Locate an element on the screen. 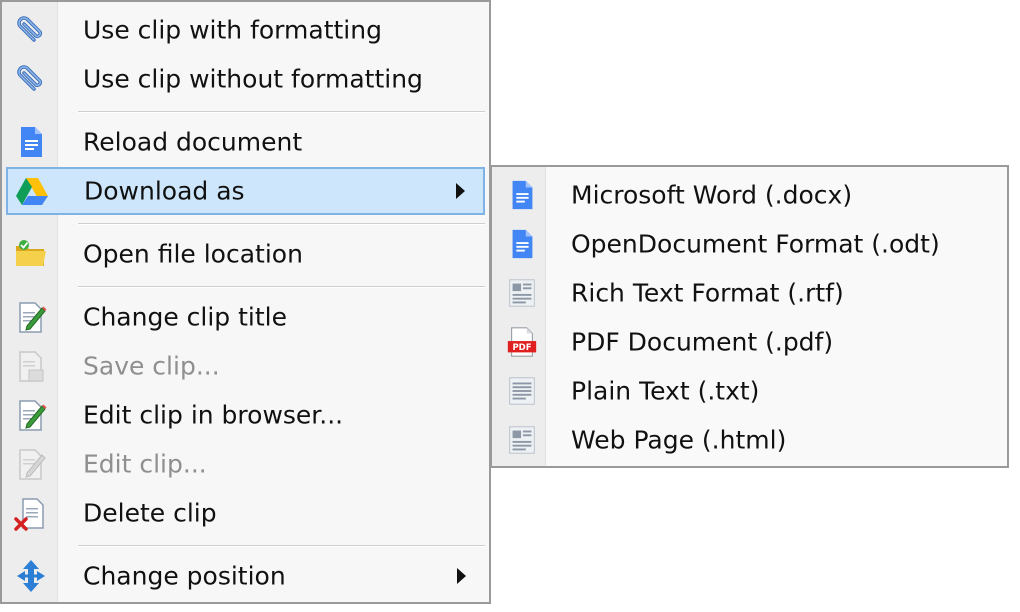  download-pdf-item: PDF PDF Document (.pdf) is located at coordinates (749, 342).